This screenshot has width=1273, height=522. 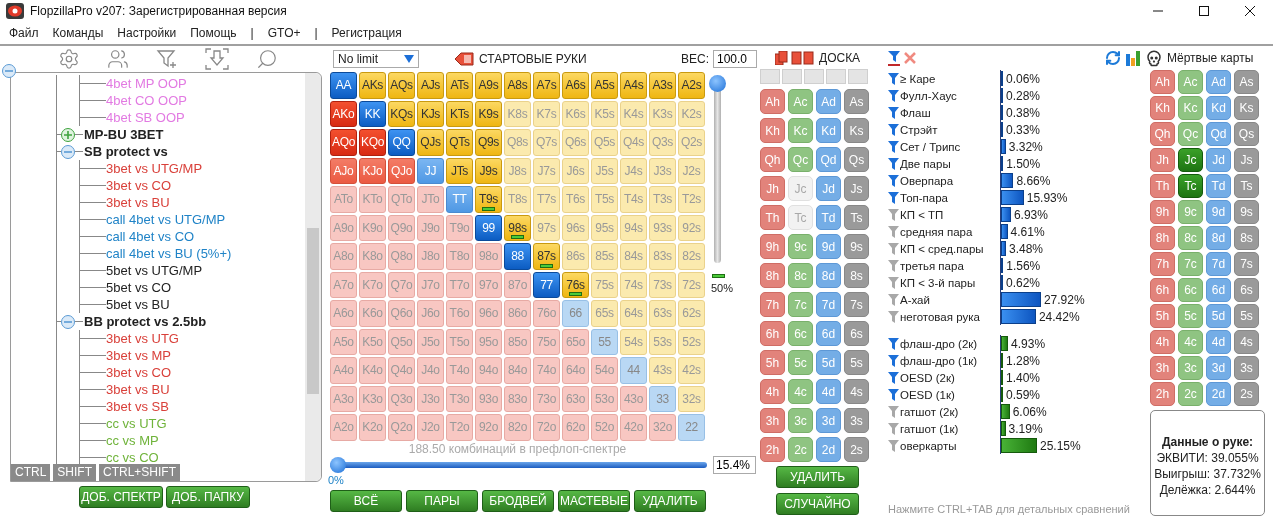 What do you see at coordinates (662, 398) in the screenshot?
I see `hand-cell: 33` at bounding box center [662, 398].